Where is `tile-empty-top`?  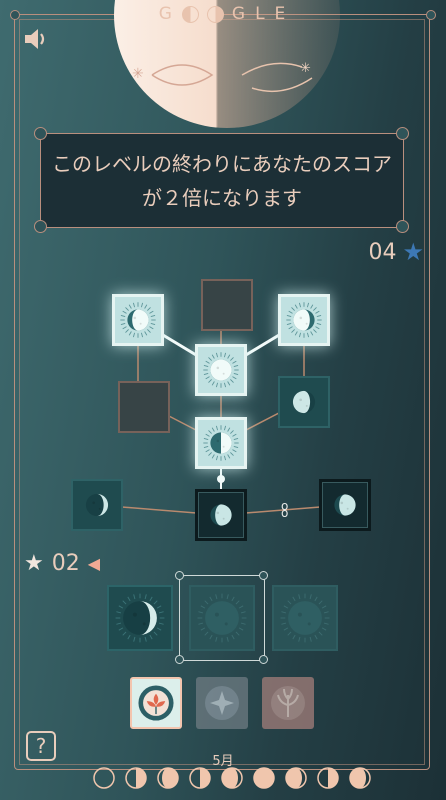
tile-empty-top is located at coordinates (227, 305).